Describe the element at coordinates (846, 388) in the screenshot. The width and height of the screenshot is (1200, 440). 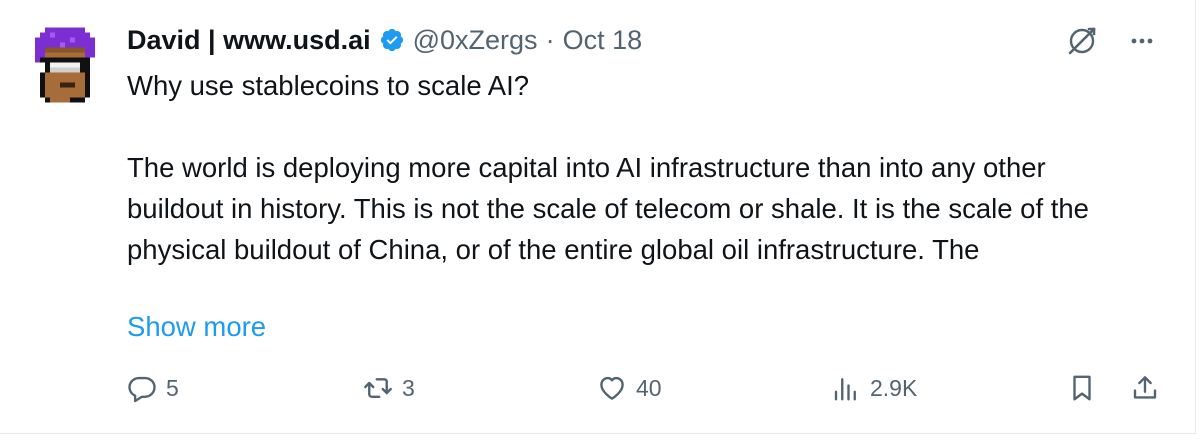
I see `views-icon` at that location.